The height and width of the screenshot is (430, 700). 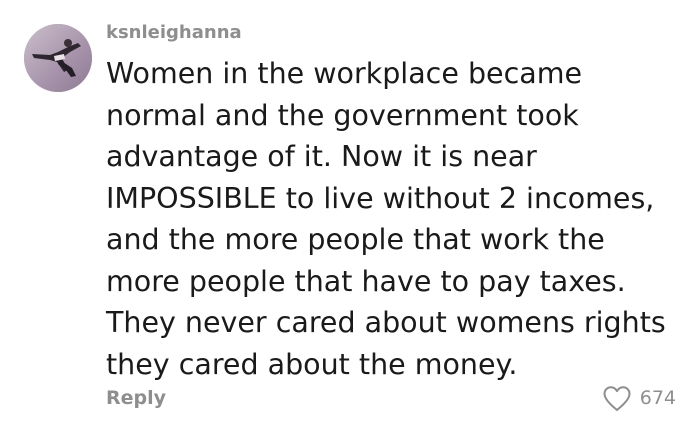 I want to click on like-button: 674, so click(x=639, y=398).